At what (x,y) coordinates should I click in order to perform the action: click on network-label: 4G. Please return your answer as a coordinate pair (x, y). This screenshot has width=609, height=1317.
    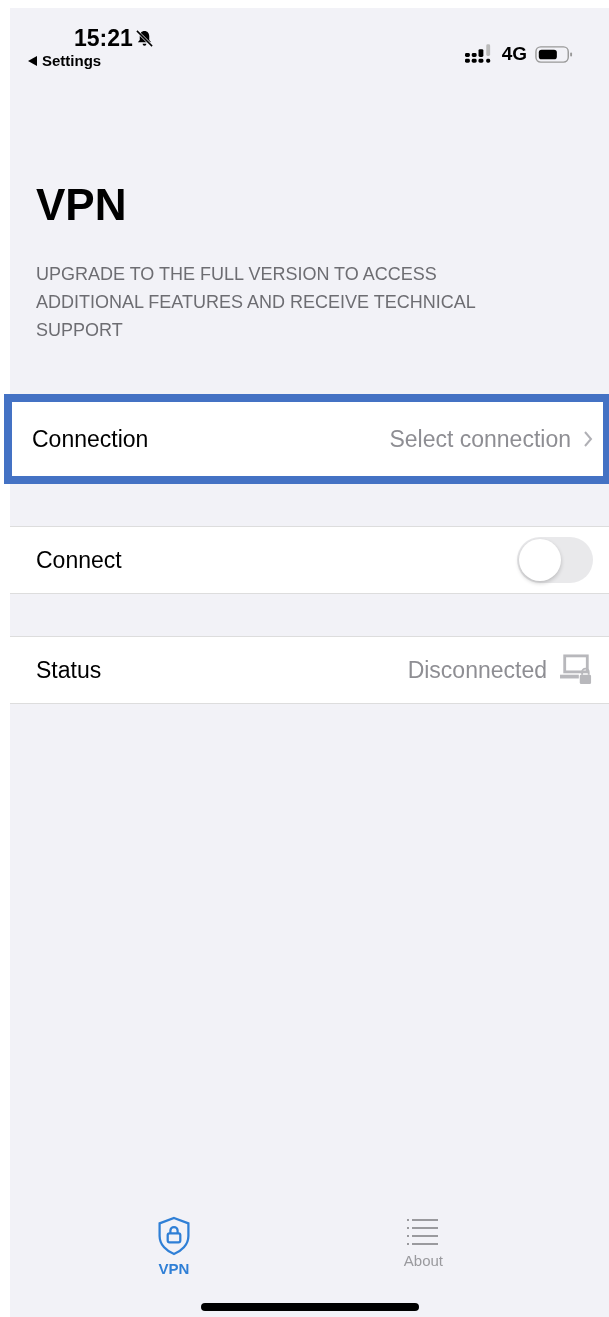
    Looking at the image, I should click on (514, 54).